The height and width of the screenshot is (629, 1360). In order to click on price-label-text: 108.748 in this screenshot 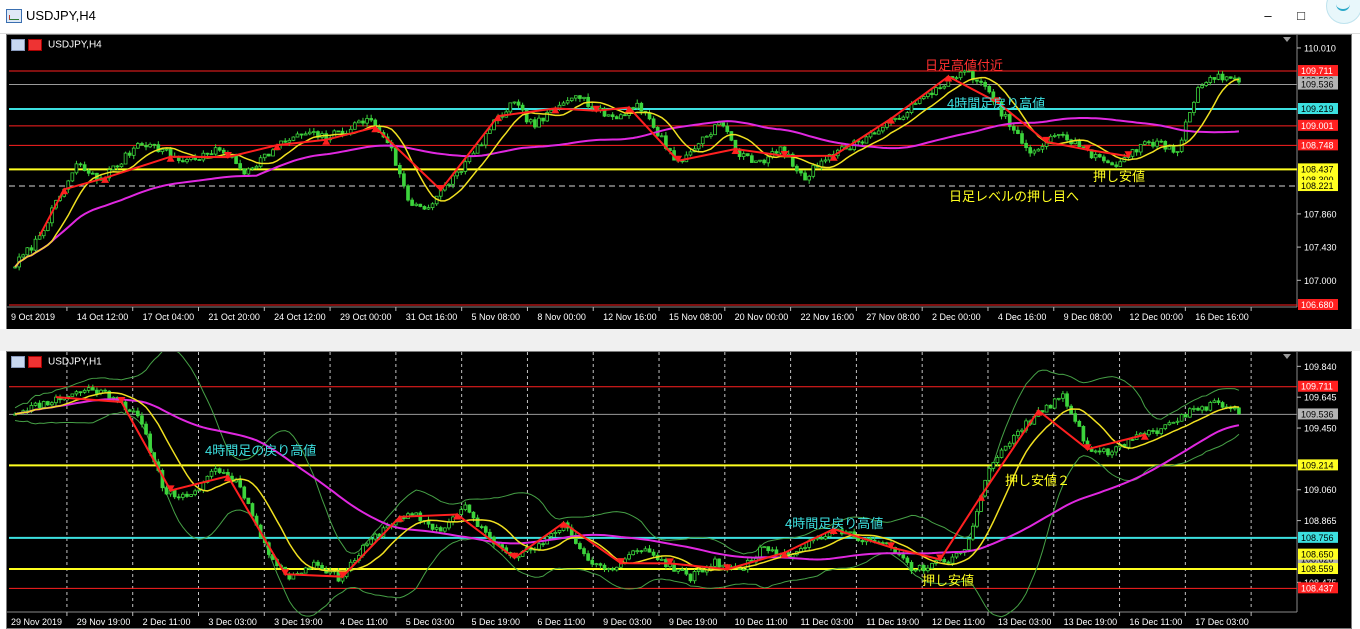, I will do `click(1317, 145)`.